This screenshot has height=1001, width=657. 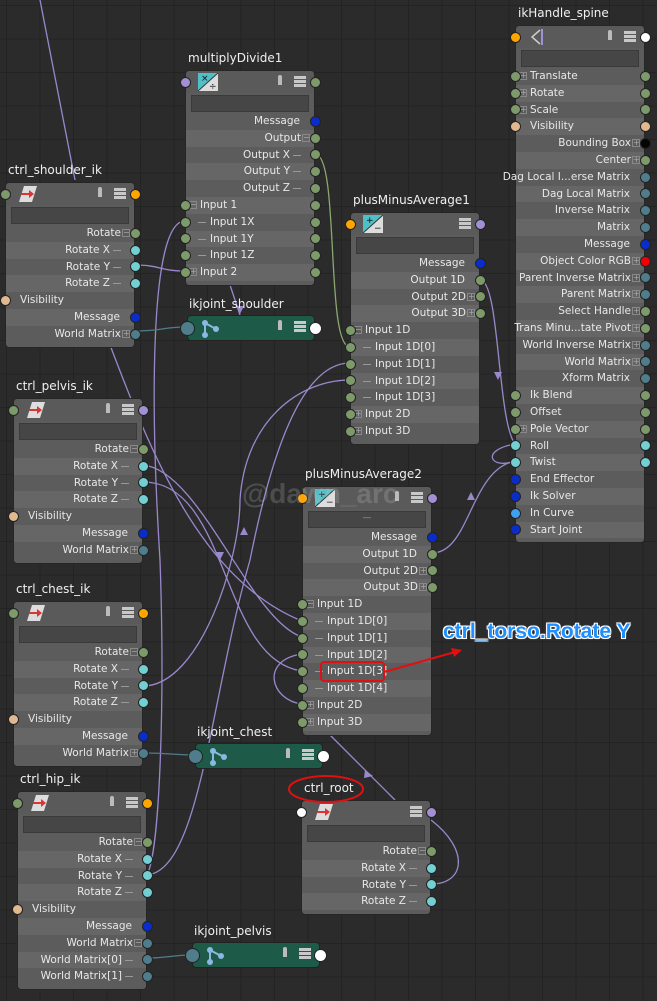 What do you see at coordinates (576, 513) in the screenshot?
I see `attribute-row: In Curve` at bounding box center [576, 513].